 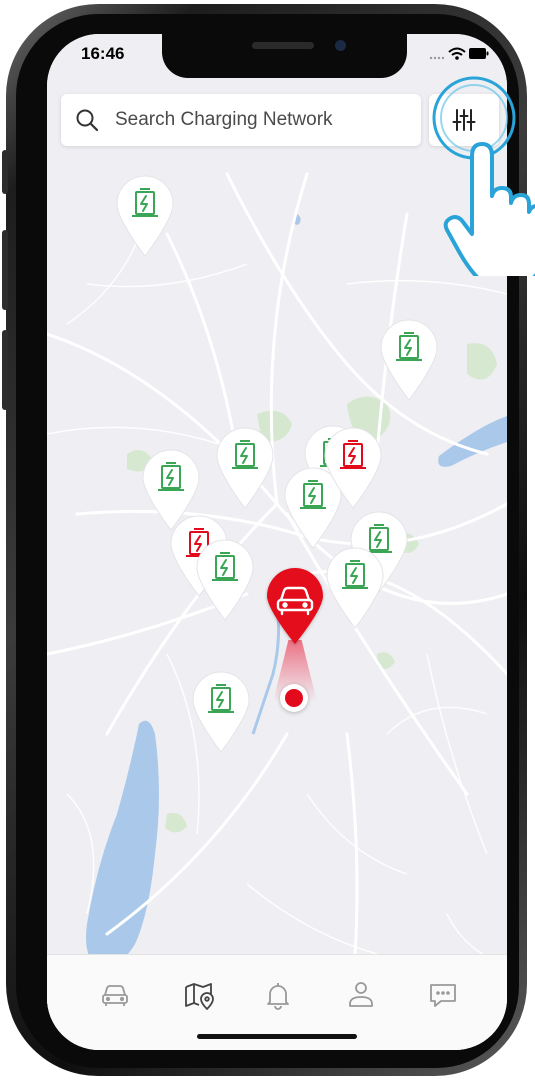 What do you see at coordinates (457, 51) in the screenshot?
I see `wifi-icon` at bounding box center [457, 51].